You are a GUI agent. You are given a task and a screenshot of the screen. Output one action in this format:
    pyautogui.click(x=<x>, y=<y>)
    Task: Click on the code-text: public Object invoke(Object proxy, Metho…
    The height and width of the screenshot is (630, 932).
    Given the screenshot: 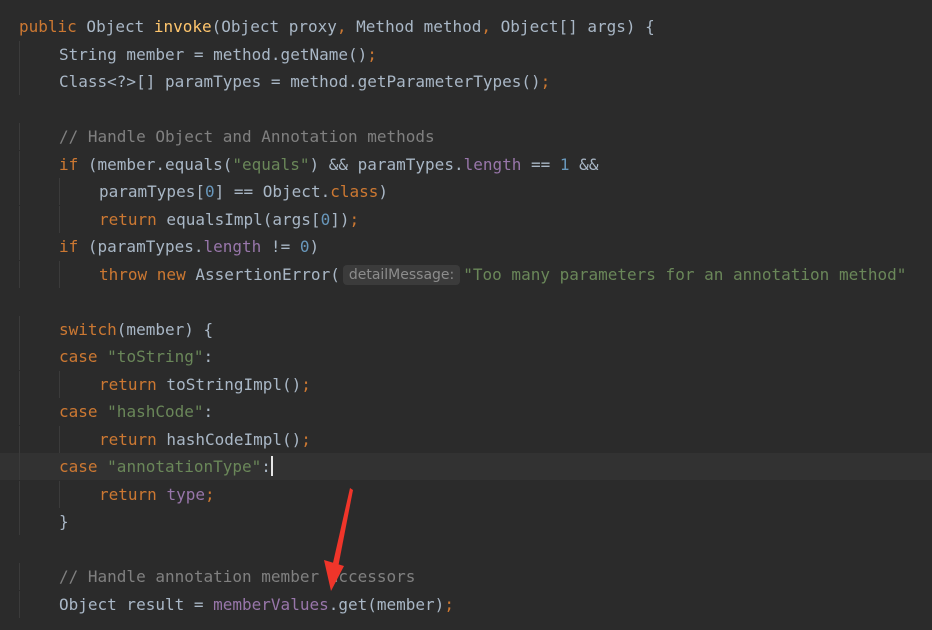 What is the action you would take?
    pyautogui.click(x=337, y=26)
    